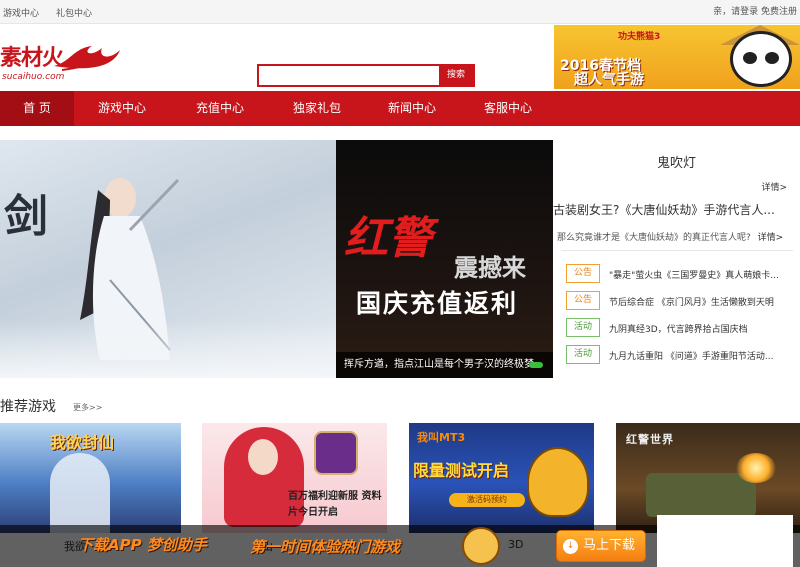 The image size is (800, 567). What do you see at coordinates (570, 546) in the screenshot?
I see `download-icon: ↓` at bounding box center [570, 546].